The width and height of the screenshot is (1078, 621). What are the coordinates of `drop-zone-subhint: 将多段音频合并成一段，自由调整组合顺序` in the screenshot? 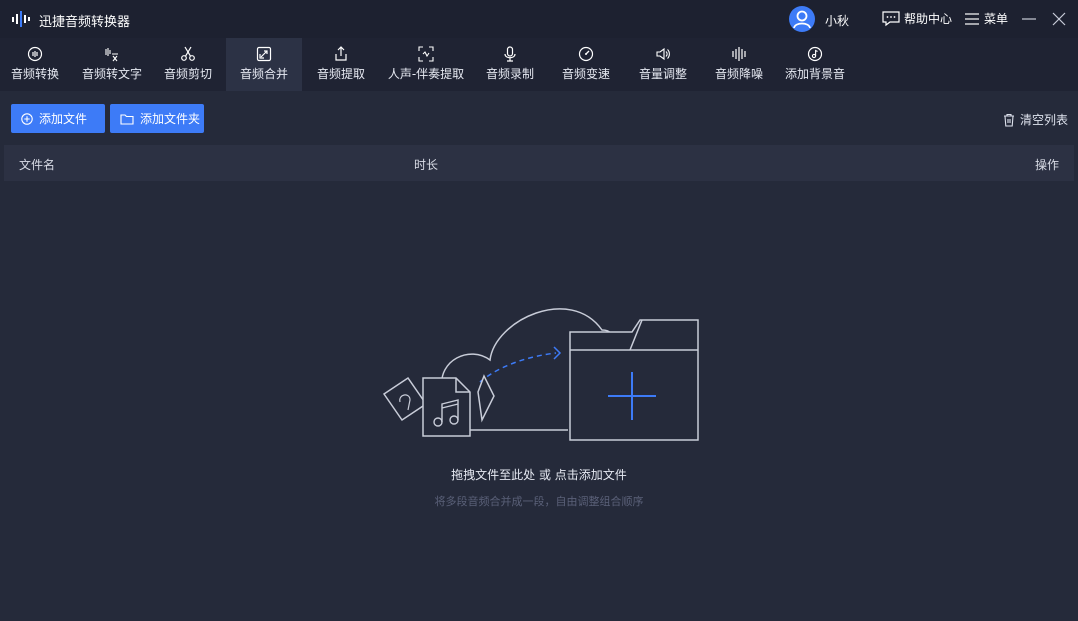 It's located at (539, 501).